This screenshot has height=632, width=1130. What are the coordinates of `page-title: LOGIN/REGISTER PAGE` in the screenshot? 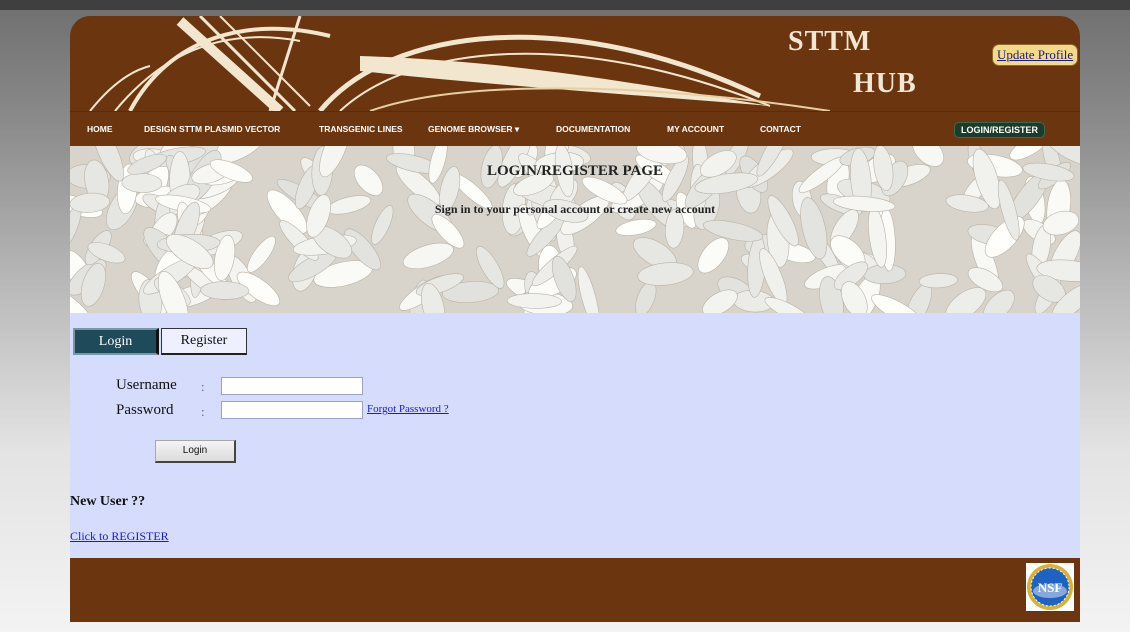 It's located at (574, 171).